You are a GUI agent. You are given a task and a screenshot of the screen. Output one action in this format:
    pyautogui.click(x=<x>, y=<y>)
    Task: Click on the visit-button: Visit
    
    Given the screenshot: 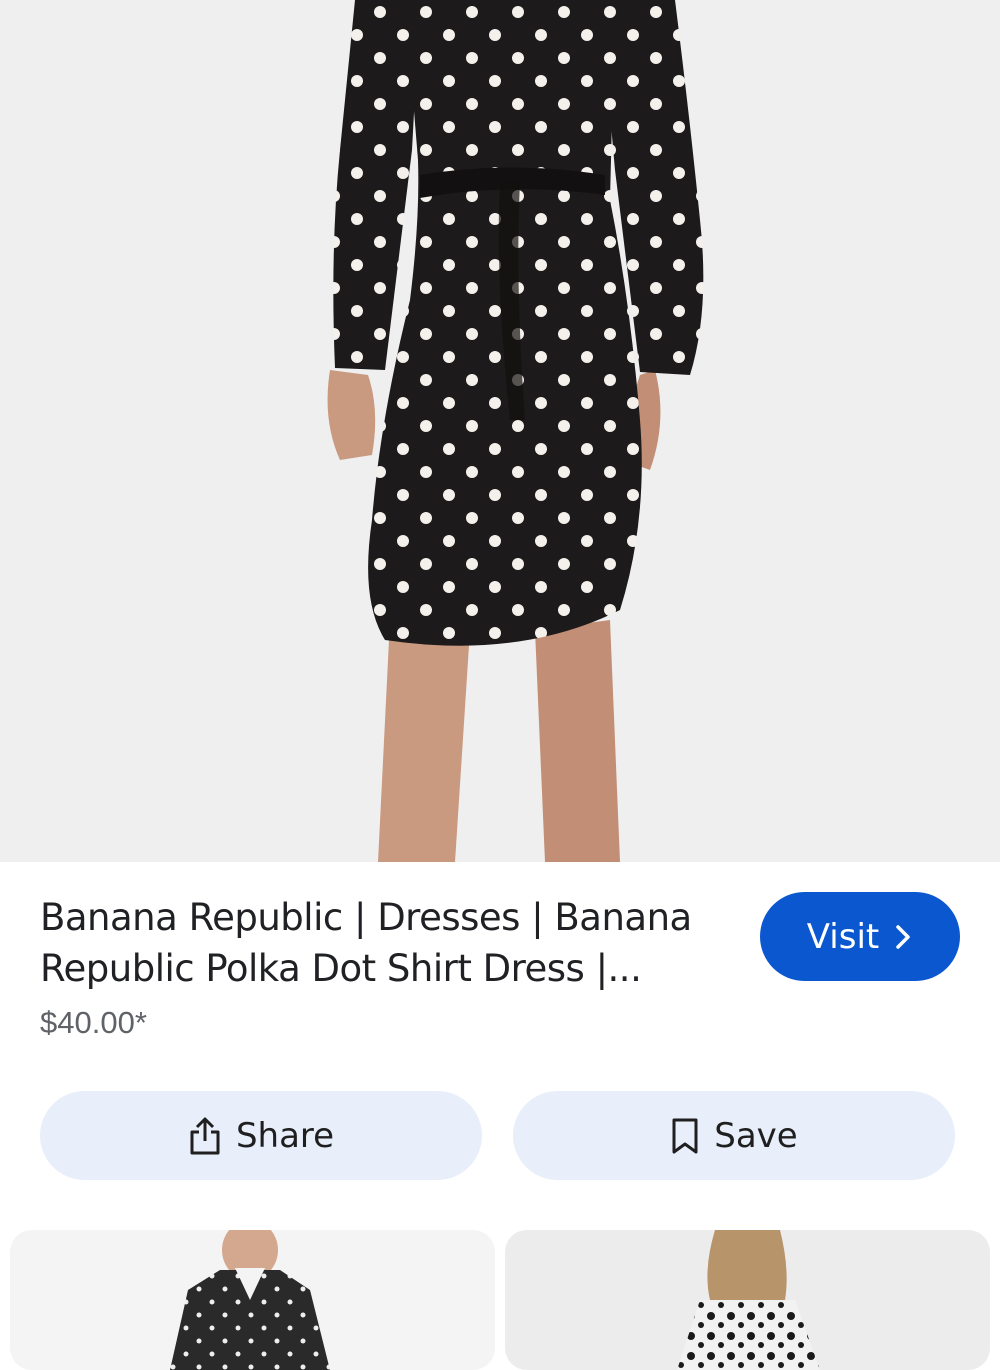 What is the action you would take?
    pyautogui.click(x=860, y=936)
    